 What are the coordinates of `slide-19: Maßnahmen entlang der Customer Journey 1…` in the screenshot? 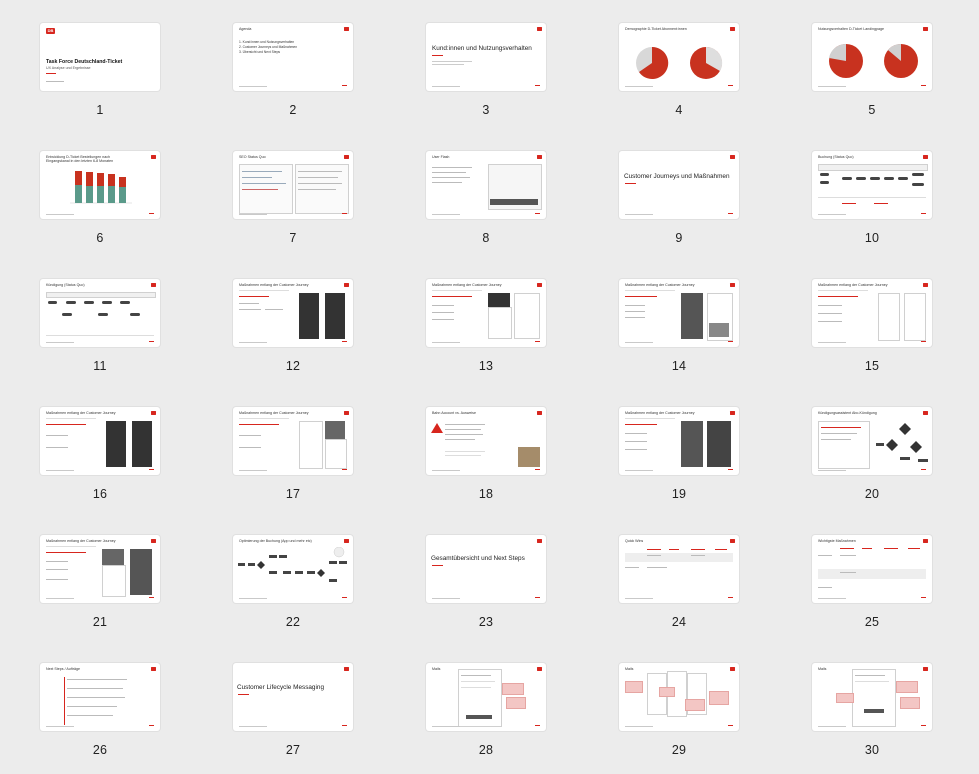 It's located at (679, 454).